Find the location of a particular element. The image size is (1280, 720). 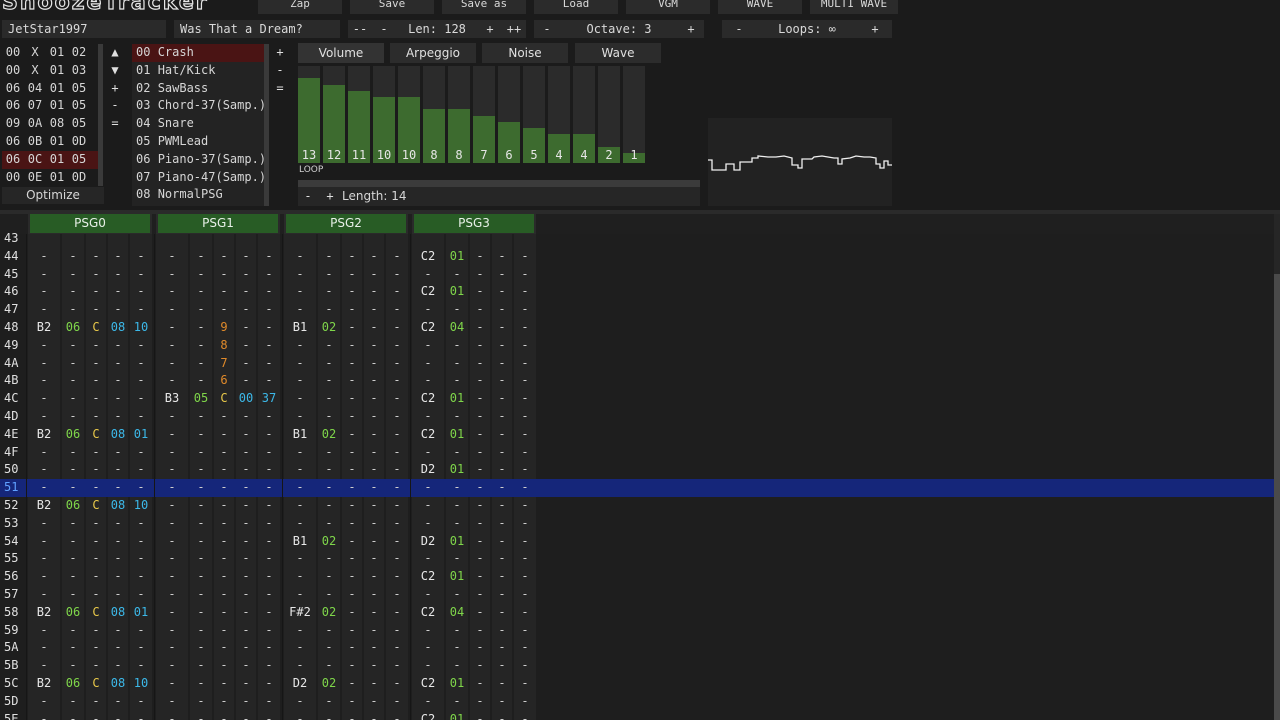

order-row: 00 X 01 03 is located at coordinates (50, 71).